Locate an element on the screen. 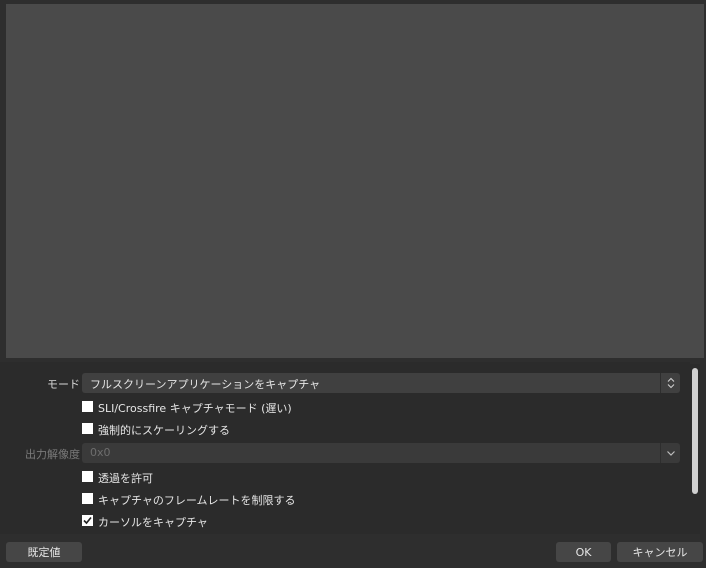 The height and width of the screenshot is (568, 706). force-scaling-label: 強制的にスケーリングする is located at coordinates (164, 430).